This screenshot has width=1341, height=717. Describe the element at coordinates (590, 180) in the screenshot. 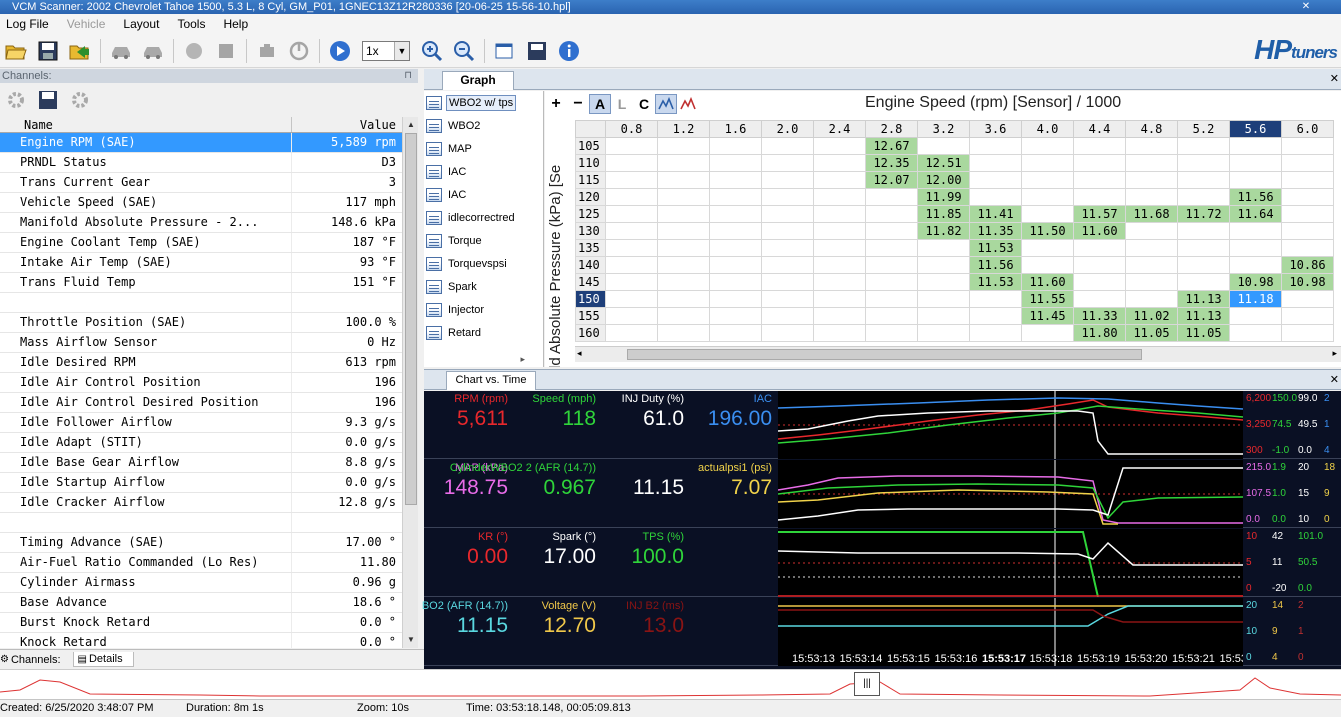

I see `grid-row-header: 115` at that location.